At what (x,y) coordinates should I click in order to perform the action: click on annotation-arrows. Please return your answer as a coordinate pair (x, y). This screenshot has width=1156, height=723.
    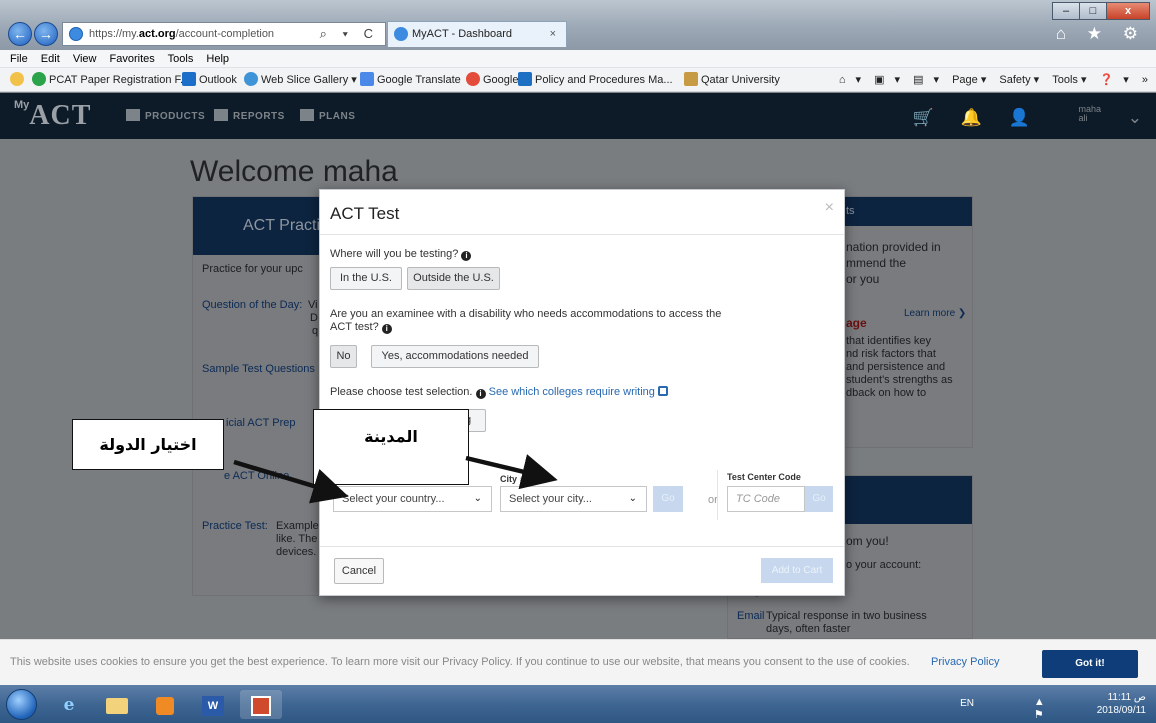
    Looking at the image, I should click on (395, 479).